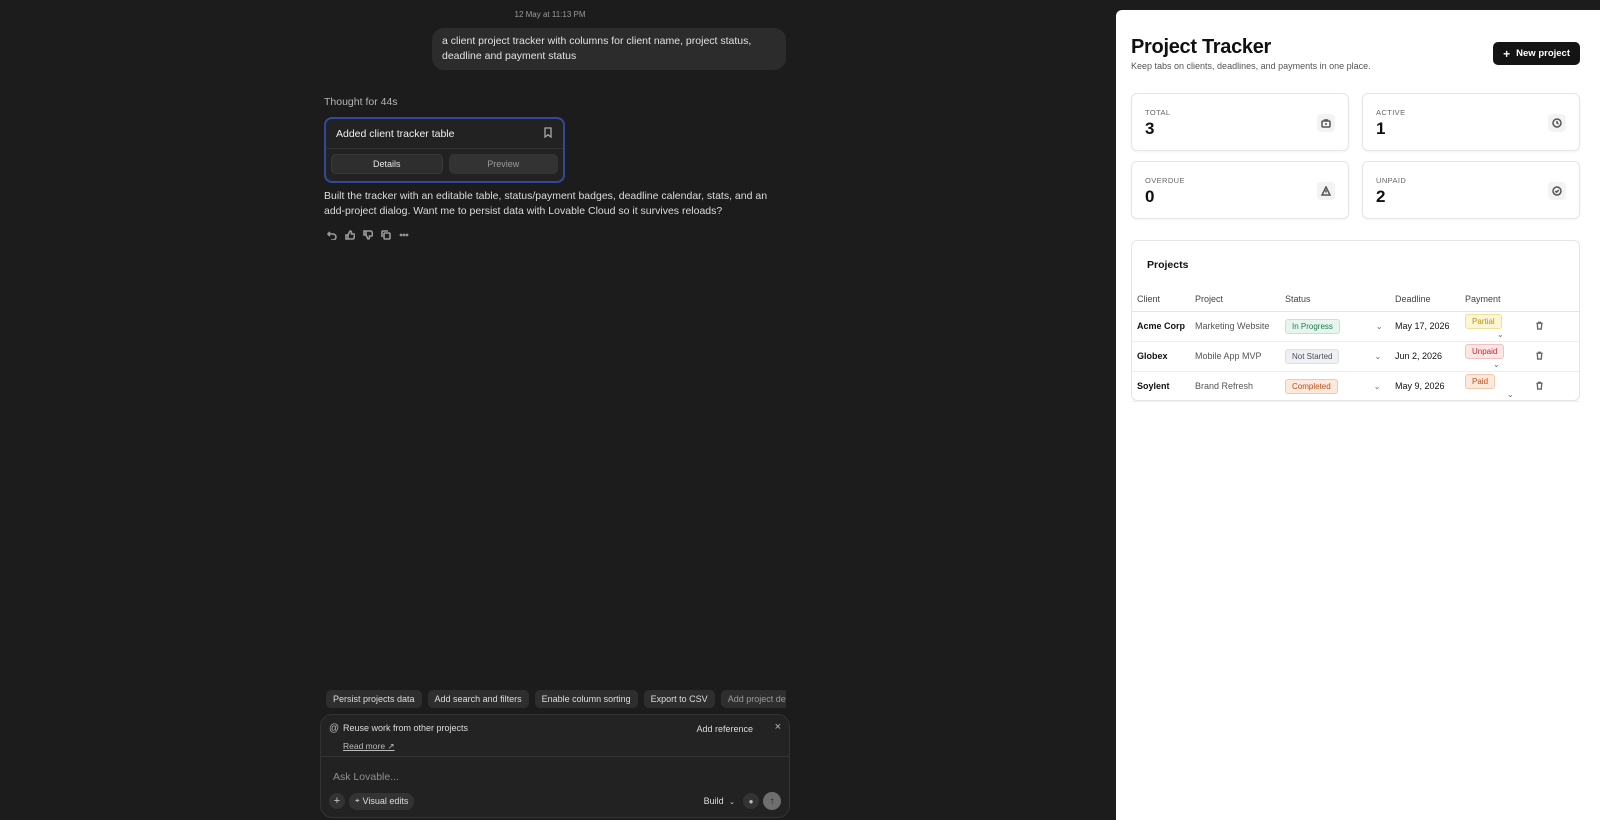 The height and width of the screenshot is (820, 1600). I want to click on project-cell: Mobile App MVP, so click(1235, 356).